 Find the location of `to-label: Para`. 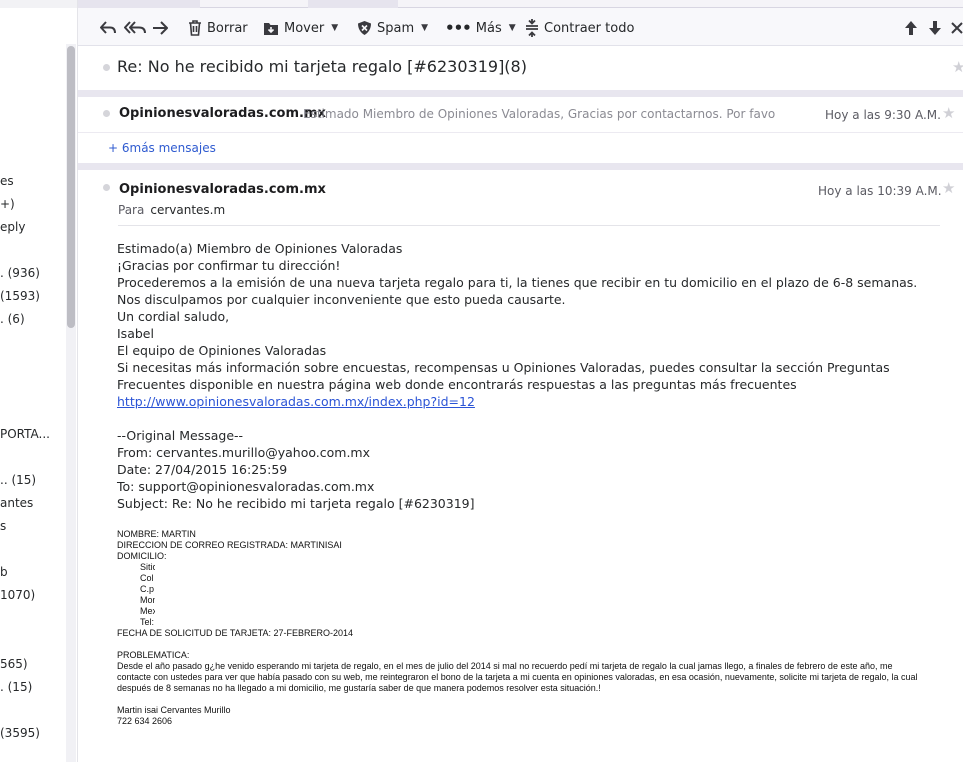

to-label: Para is located at coordinates (131, 210).